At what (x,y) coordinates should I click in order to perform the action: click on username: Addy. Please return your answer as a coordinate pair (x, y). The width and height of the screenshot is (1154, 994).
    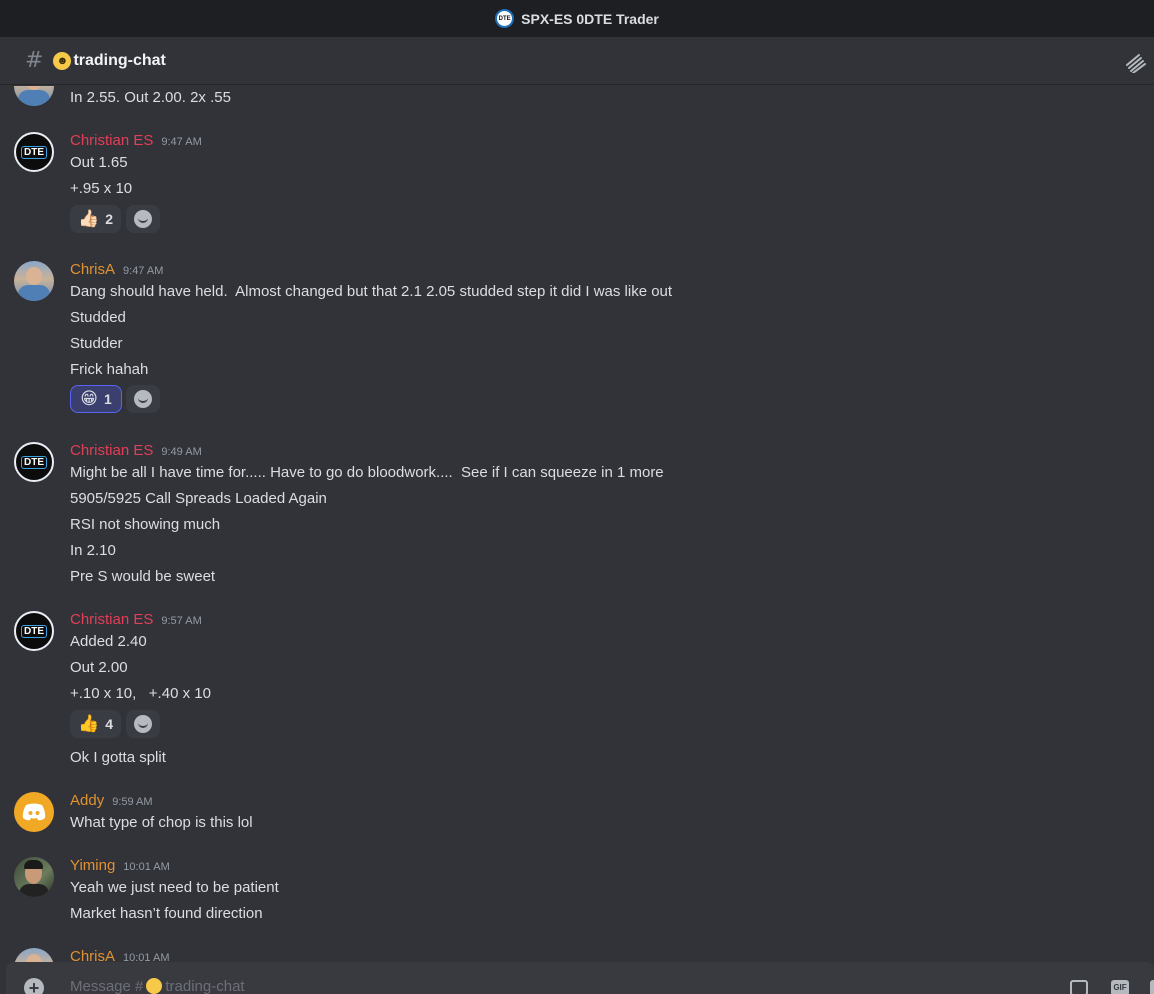
    Looking at the image, I should click on (87, 800).